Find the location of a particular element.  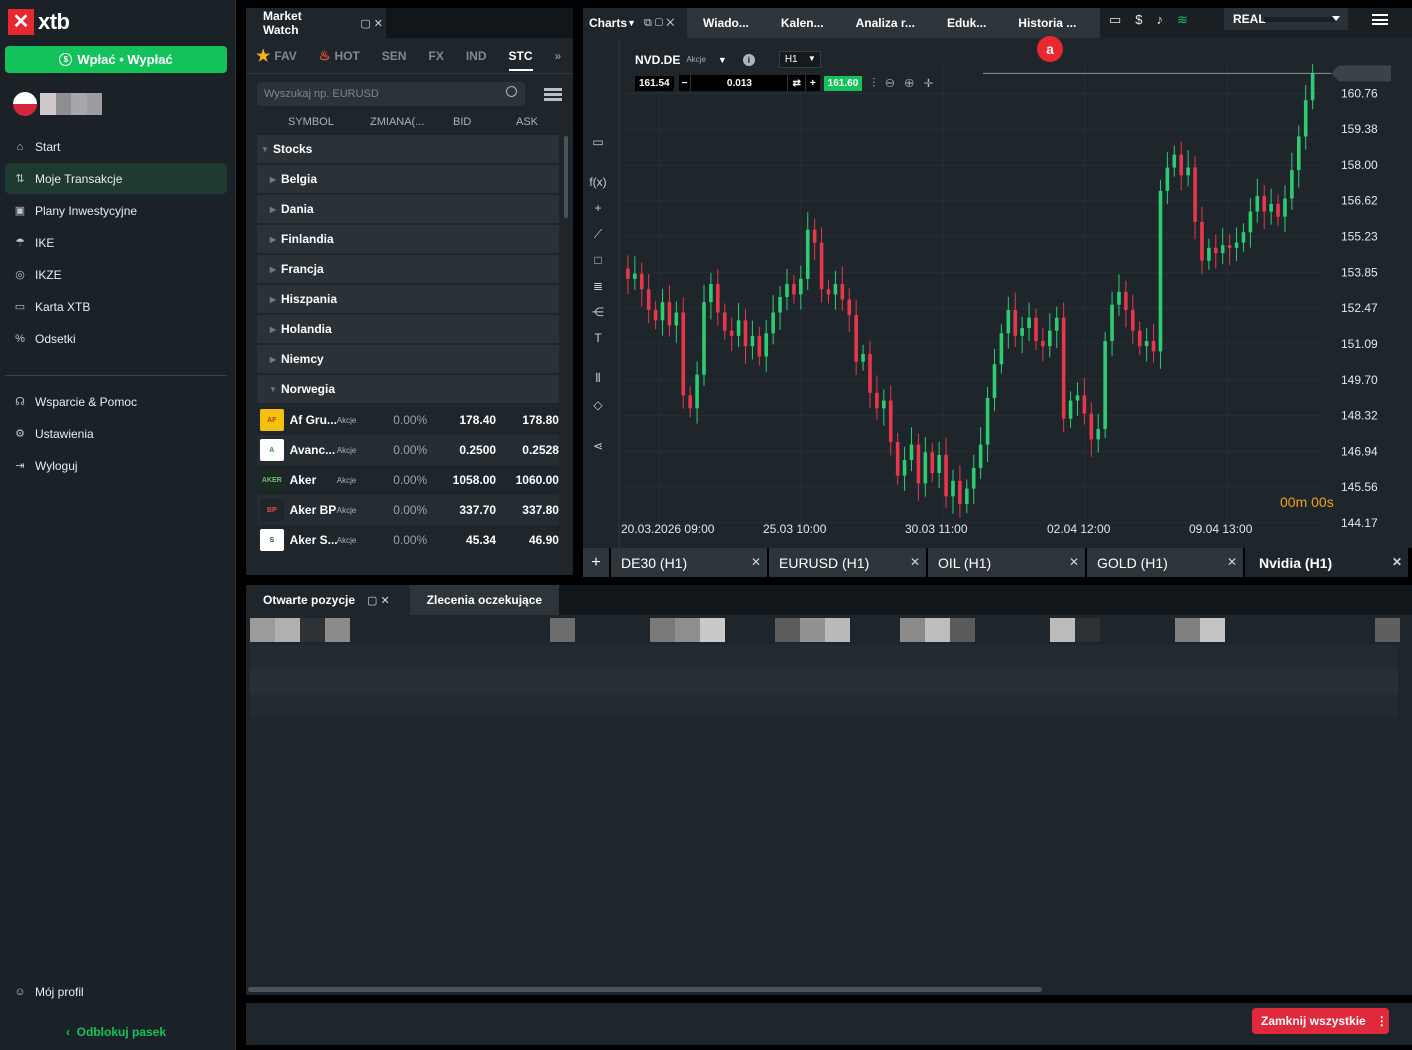

deposit-withdraw-button: $ Wpłać • Wypłać is located at coordinates (116, 59).